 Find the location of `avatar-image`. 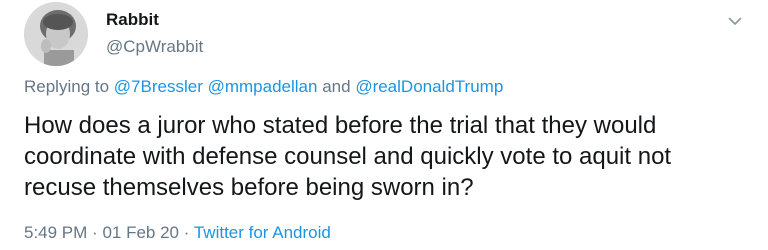

avatar-image is located at coordinates (56, 34).